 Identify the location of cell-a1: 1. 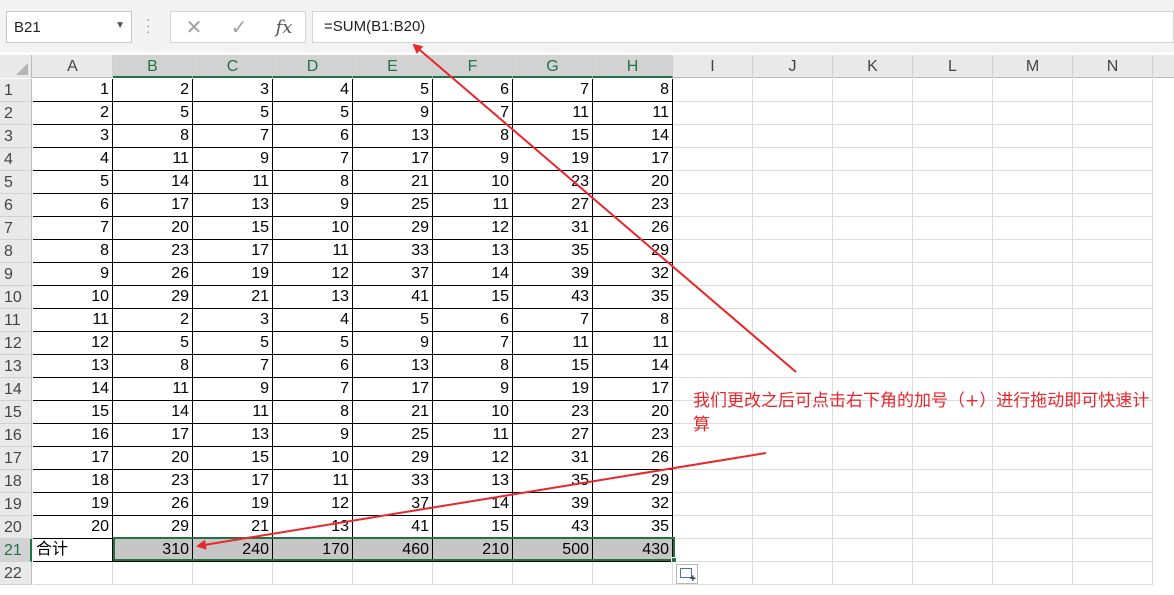
(73, 90).